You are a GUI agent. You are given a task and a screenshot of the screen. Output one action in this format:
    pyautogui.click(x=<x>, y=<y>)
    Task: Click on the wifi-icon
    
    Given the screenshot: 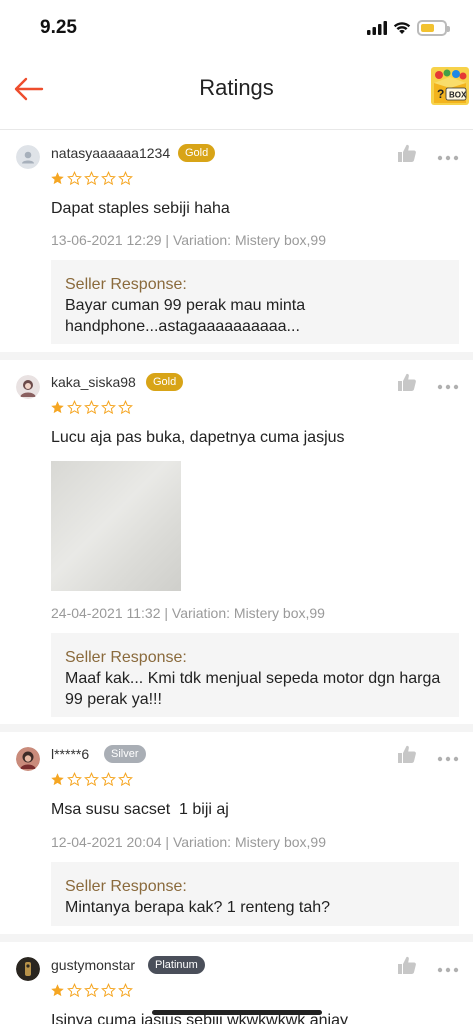 What is the action you would take?
    pyautogui.click(x=402, y=28)
    